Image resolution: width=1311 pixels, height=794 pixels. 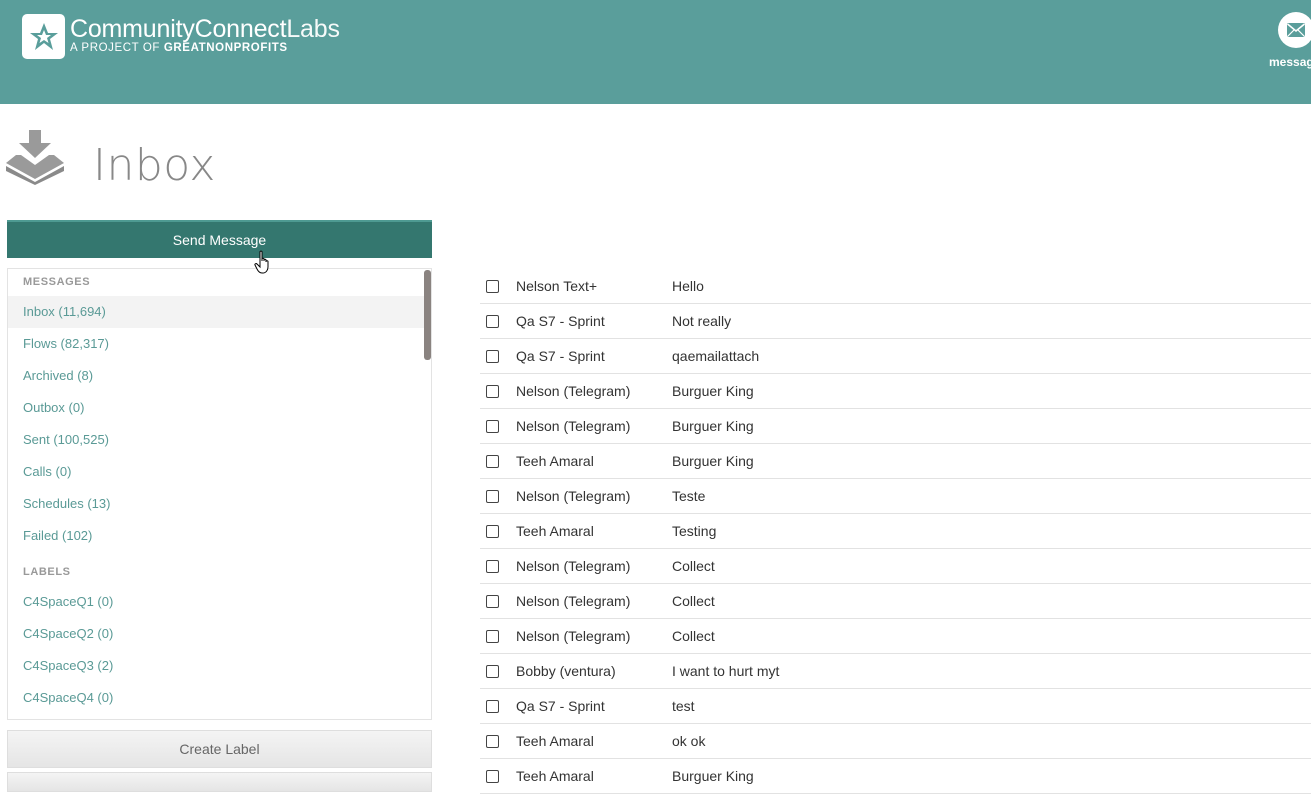 I want to click on table-row: Nelson (Telegram) Teste, so click(x=895, y=496).